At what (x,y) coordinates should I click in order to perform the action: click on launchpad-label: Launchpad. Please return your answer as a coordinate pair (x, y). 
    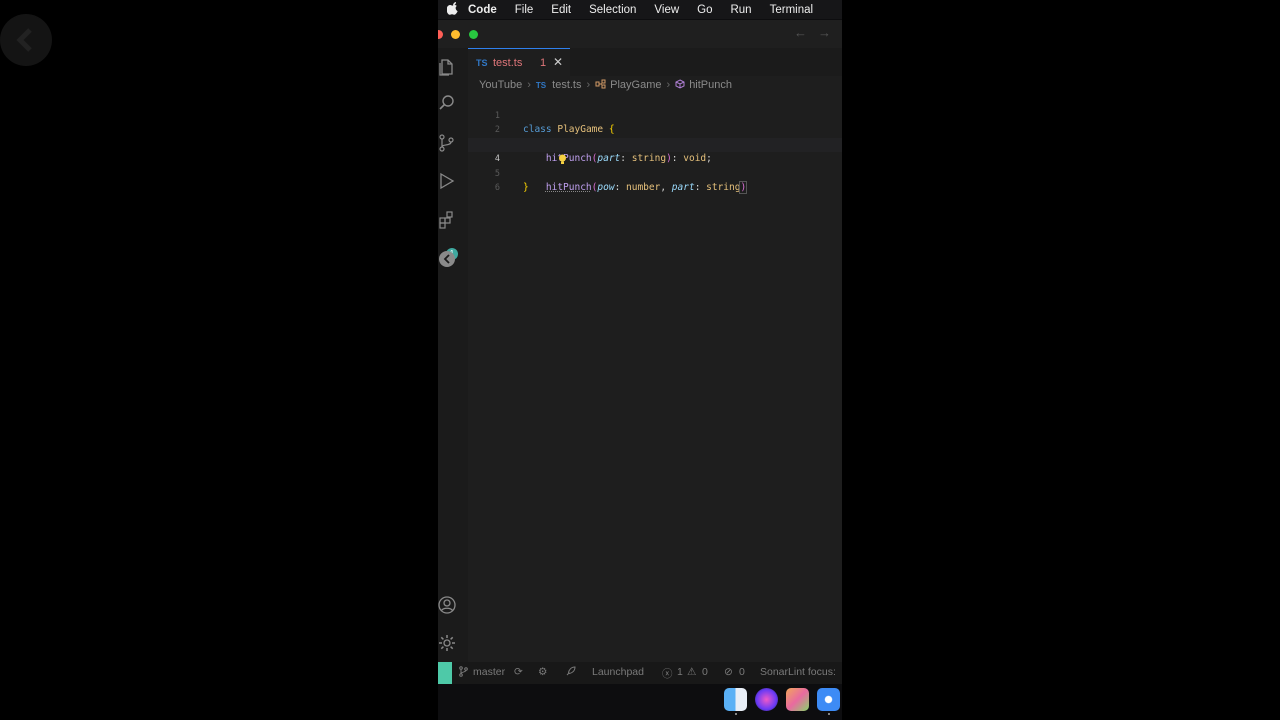
    Looking at the image, I should click on (618, 672).